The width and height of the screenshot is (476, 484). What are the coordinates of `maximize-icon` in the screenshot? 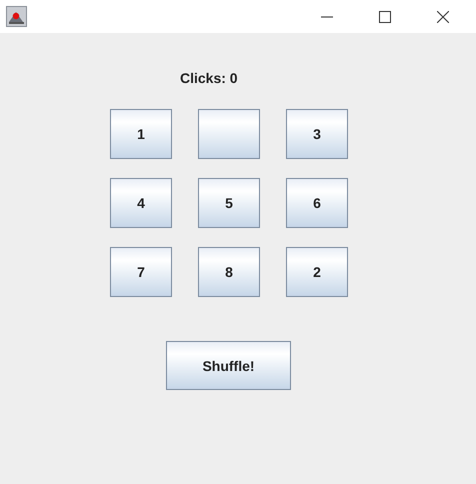 It's located at (385, 16).